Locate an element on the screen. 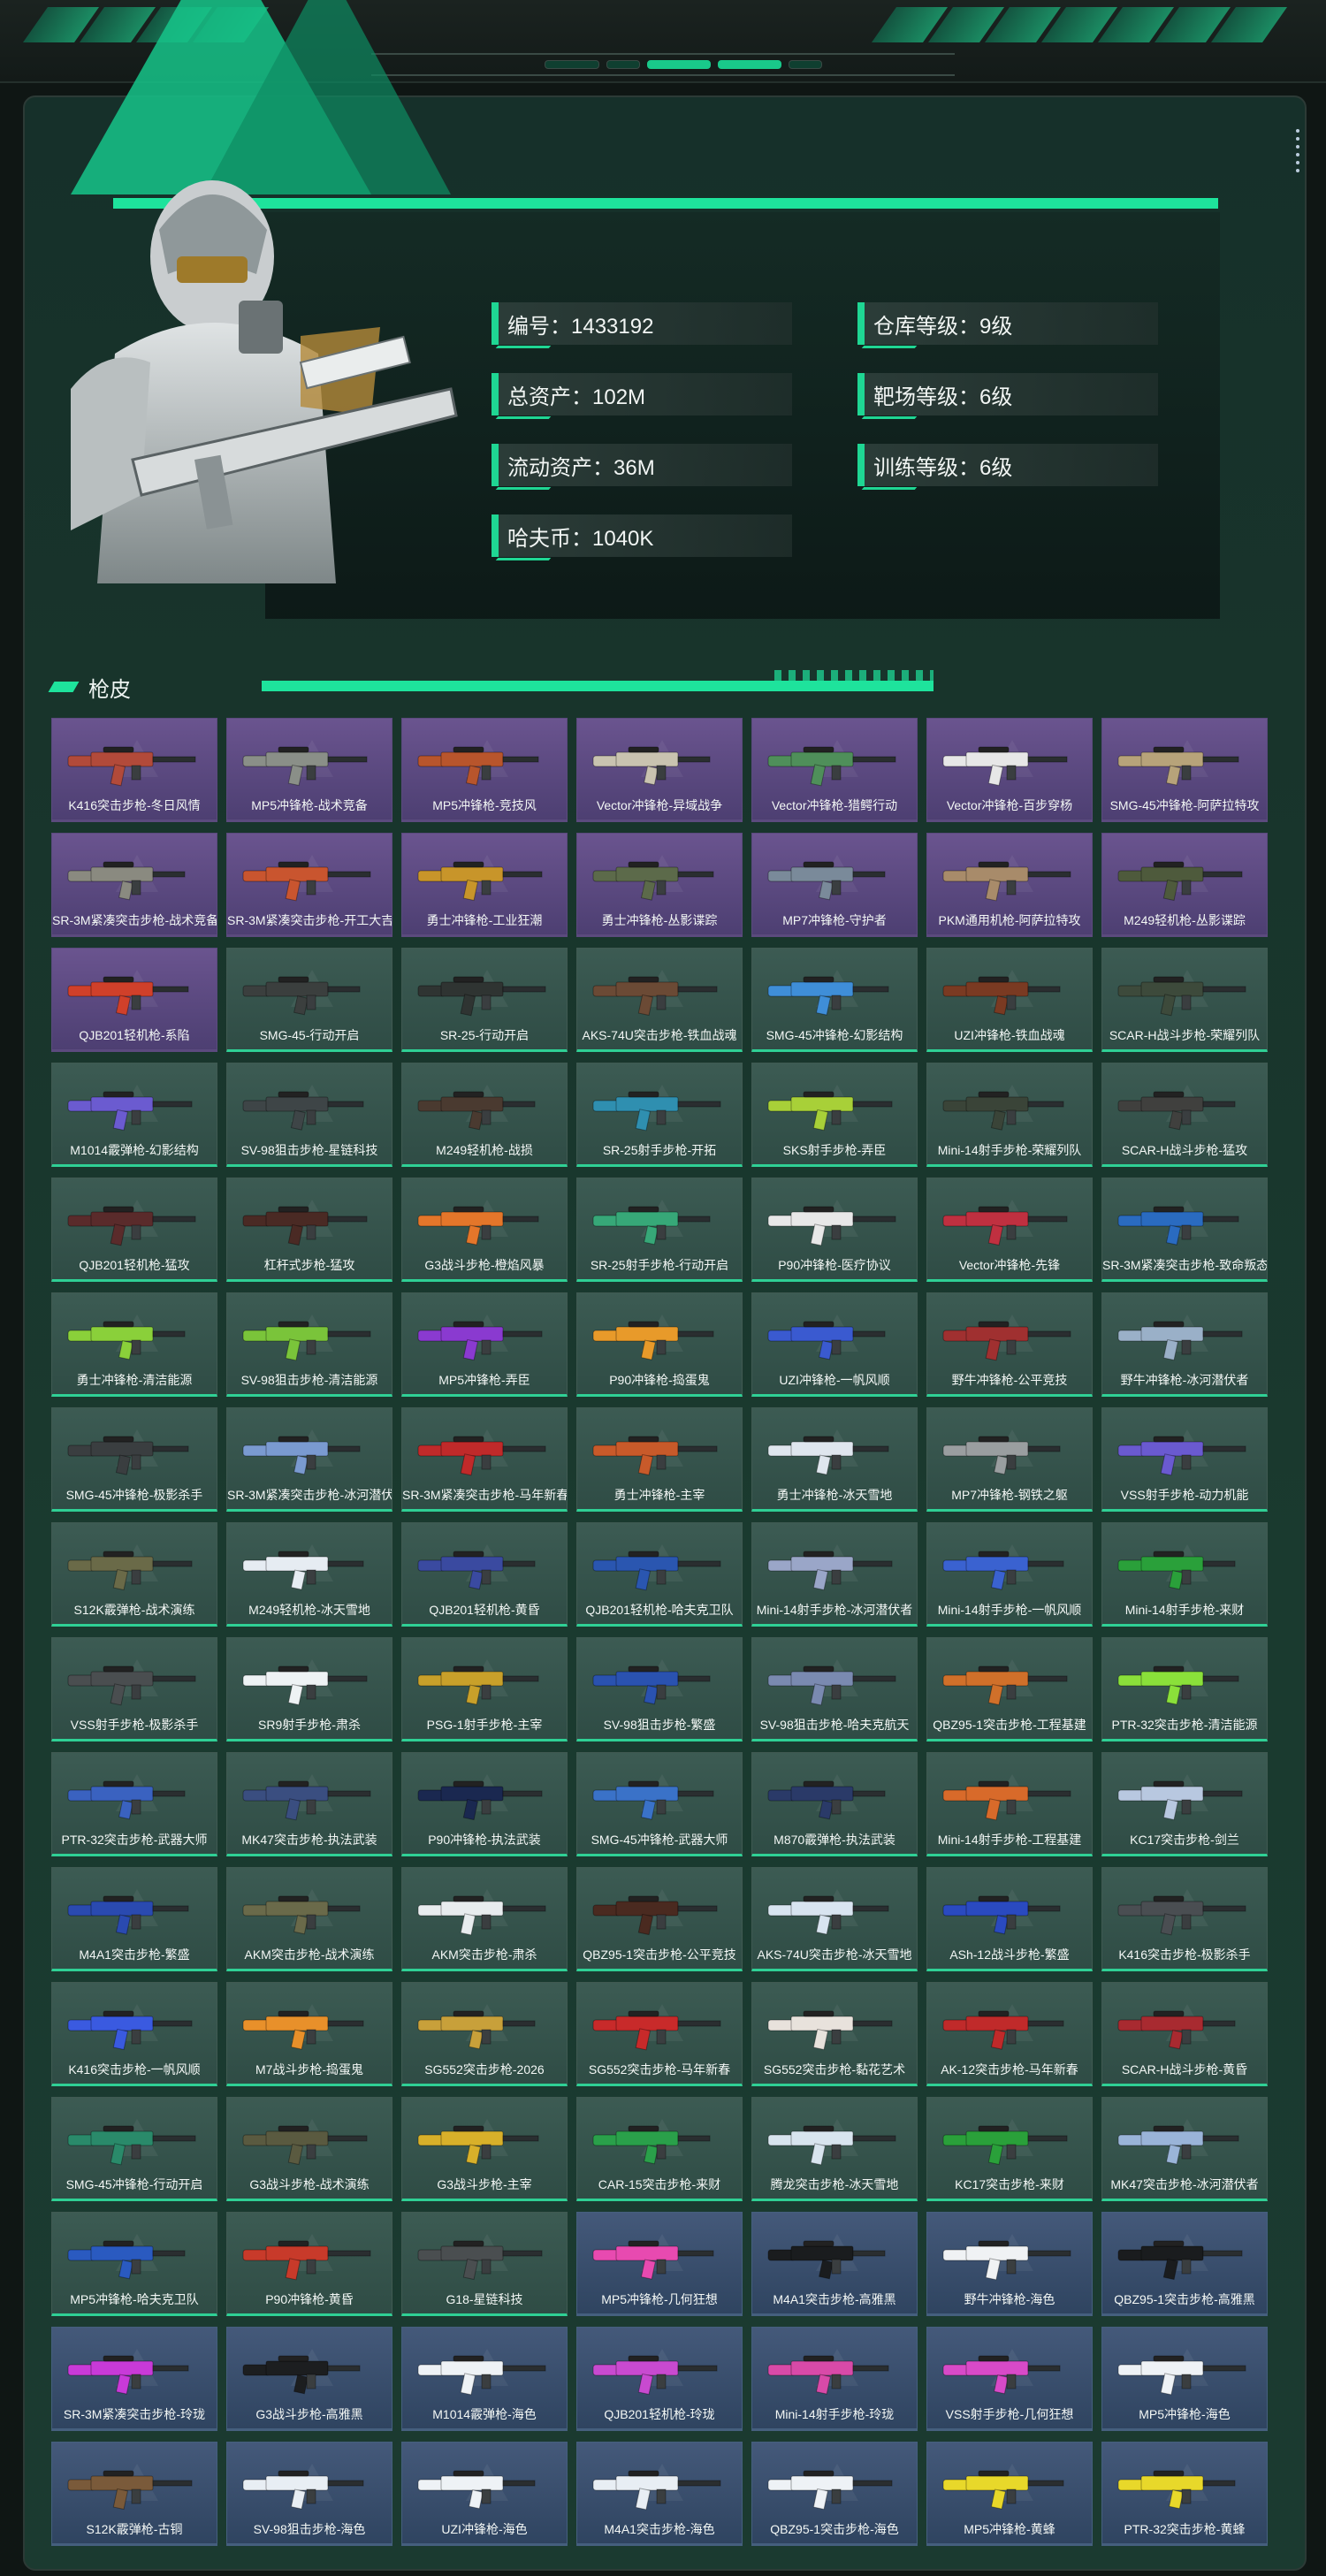  skin-card: 勇士冲锋枪-主宰 is located at coordinates (659, 1459).